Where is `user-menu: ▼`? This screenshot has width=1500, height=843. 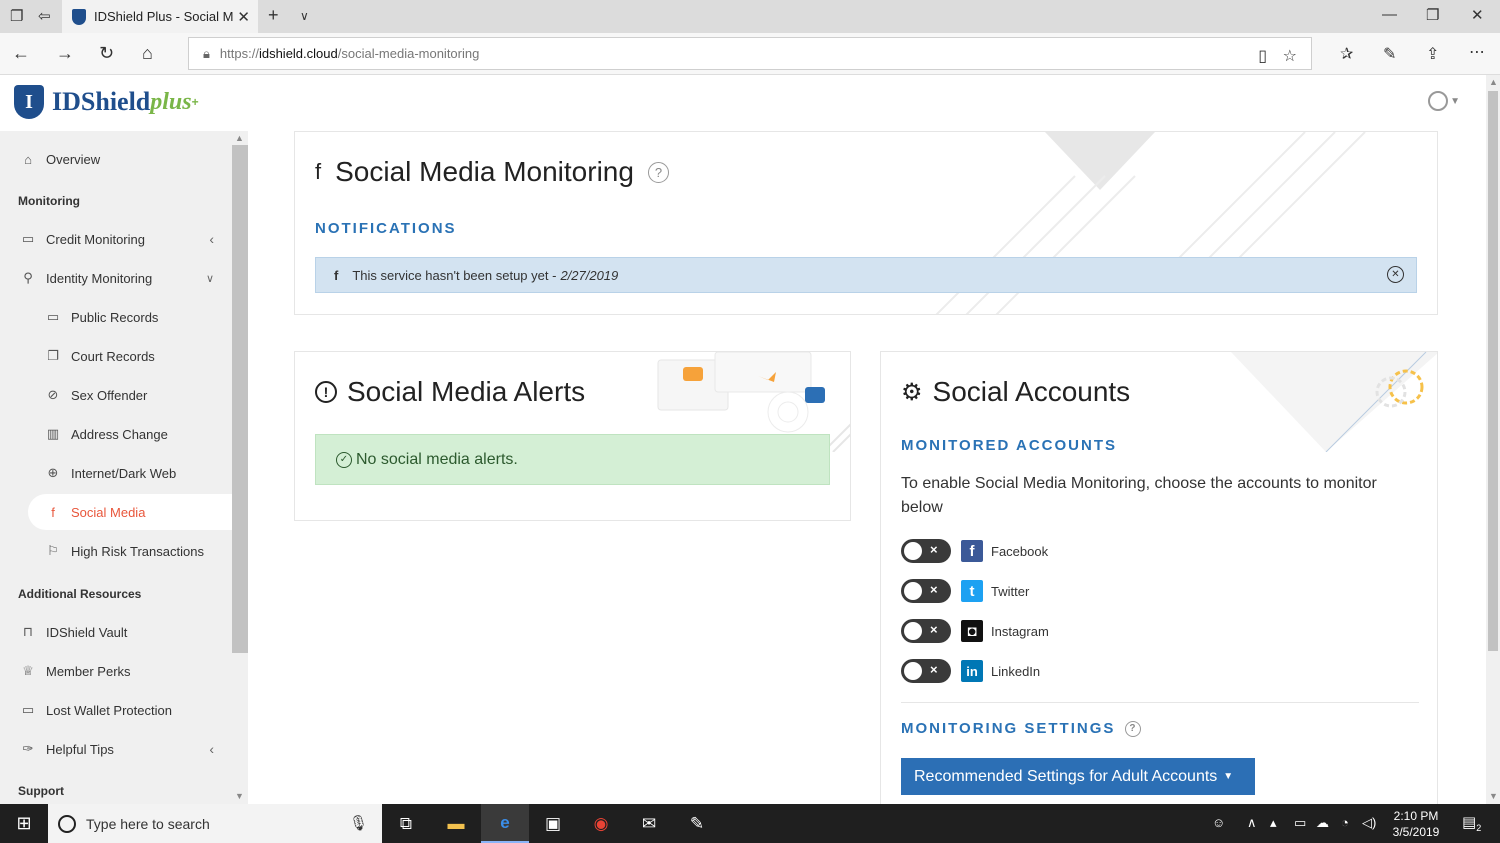 user-menu: ▼ is located at coordinates (1444, 101).